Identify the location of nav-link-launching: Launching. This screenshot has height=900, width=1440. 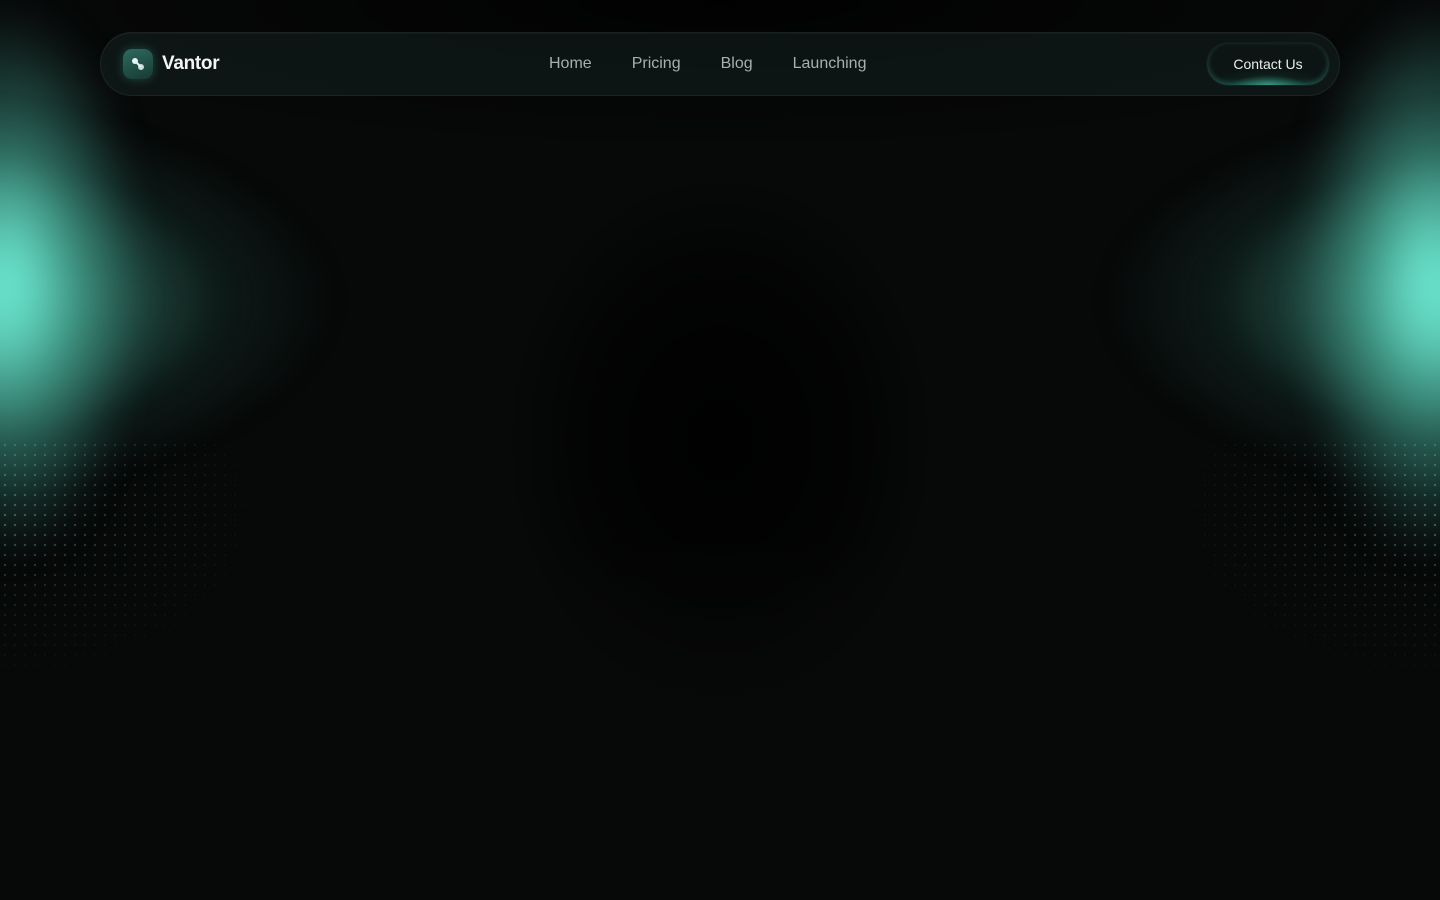
(830, 63).